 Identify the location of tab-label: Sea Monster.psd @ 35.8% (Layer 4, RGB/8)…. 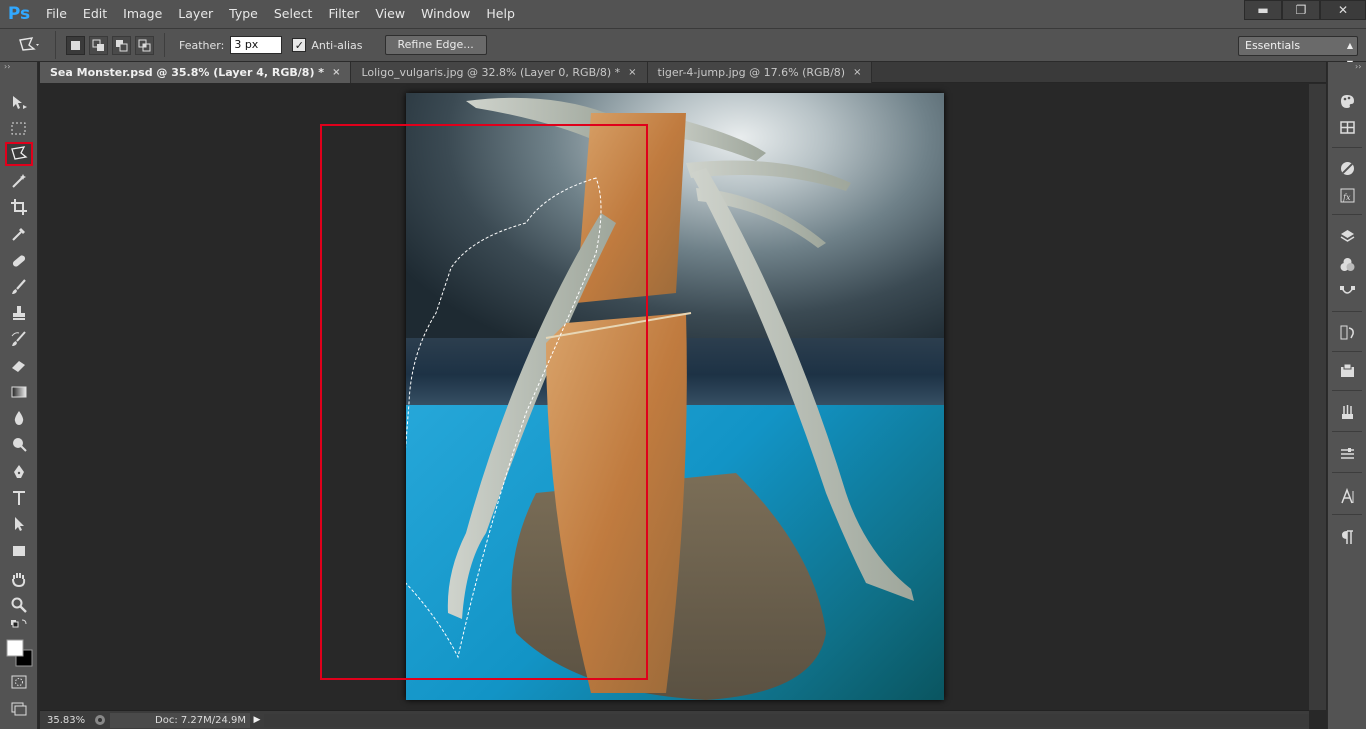
(187, 72).